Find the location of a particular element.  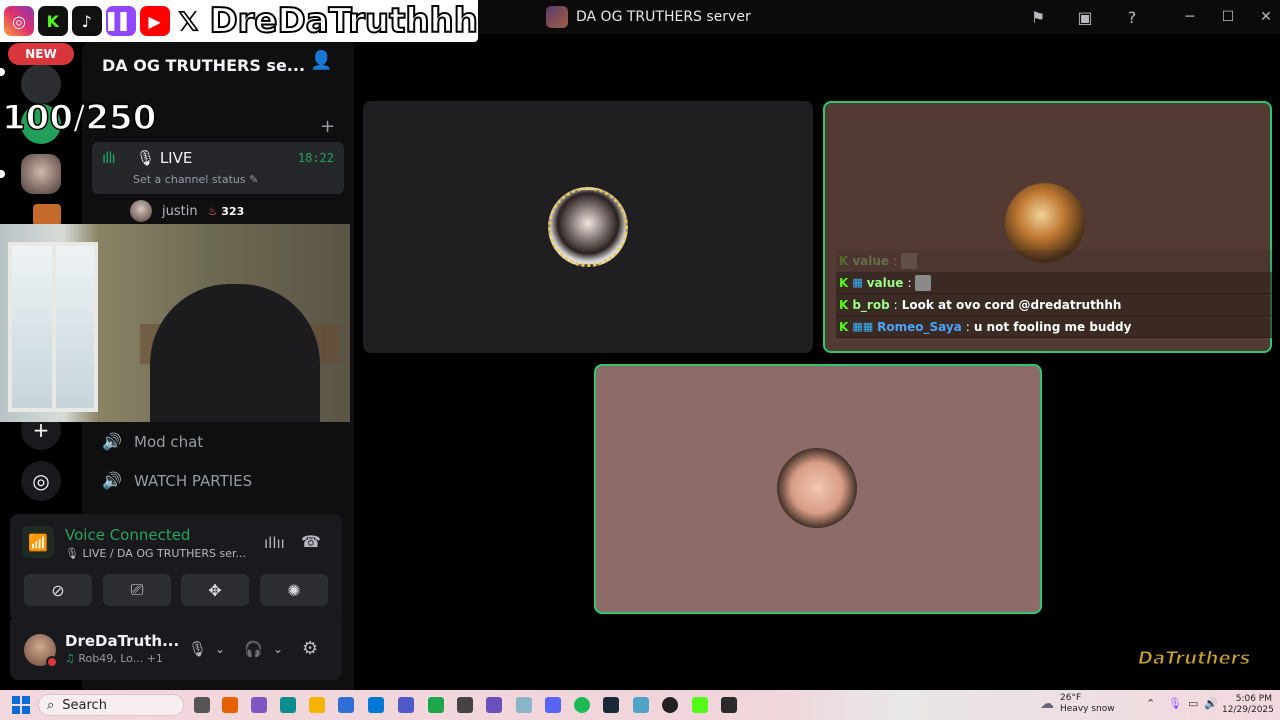

steam-icon is located at coordinates (611, 705).